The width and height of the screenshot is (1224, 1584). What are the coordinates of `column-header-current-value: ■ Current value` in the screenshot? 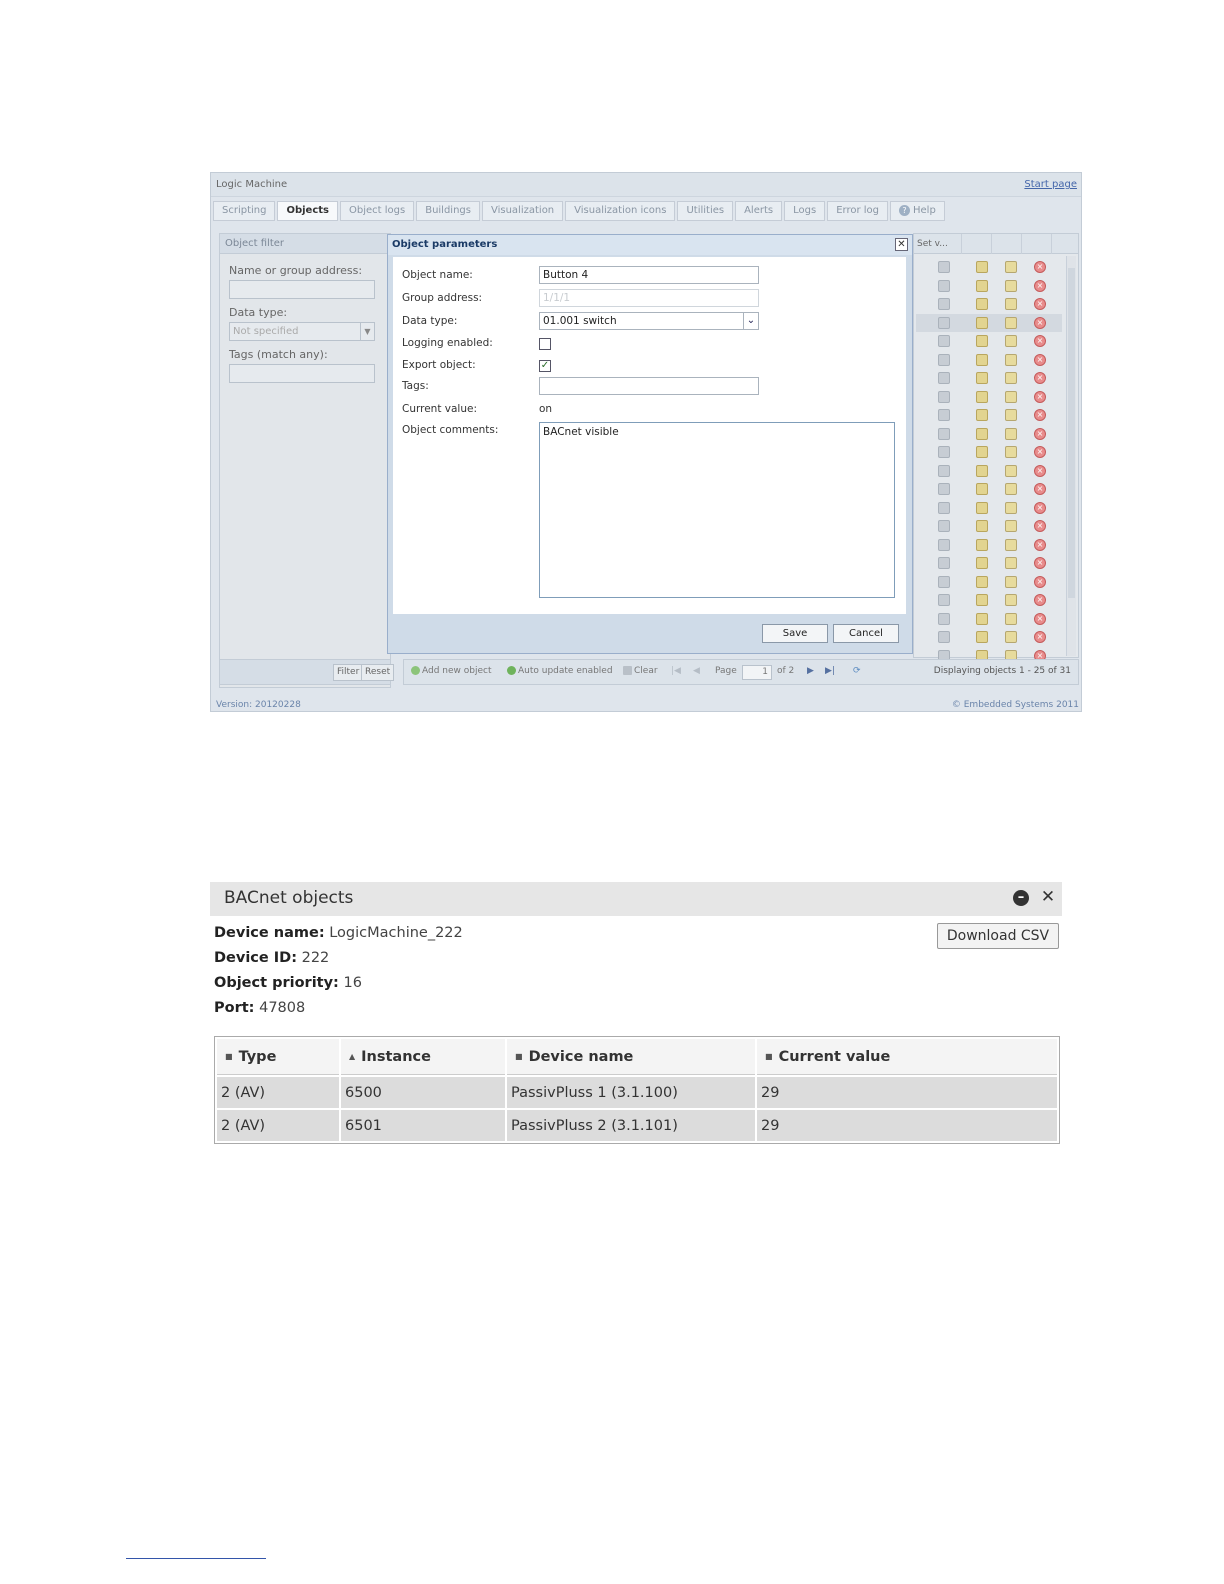 It's located at (907, 1057).